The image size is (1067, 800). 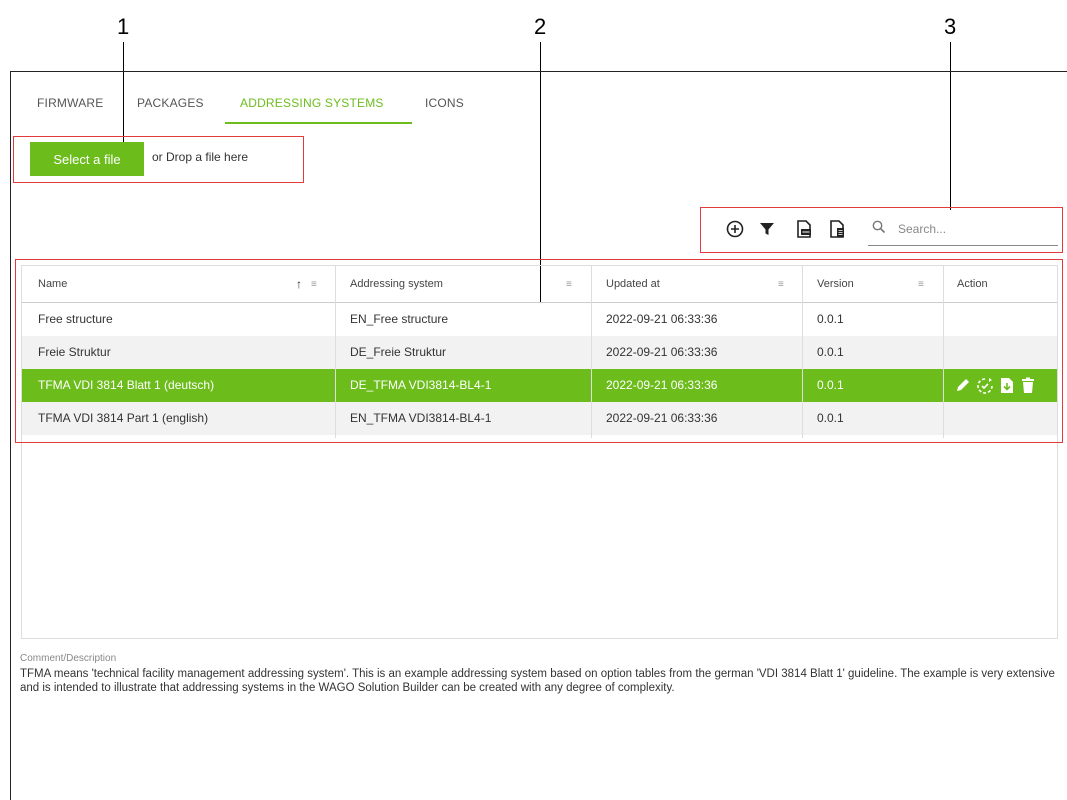 What do you see at coordinates (10, 435) in the screenshot?
I see `app-frame-left` at bounding box center [10, 435].